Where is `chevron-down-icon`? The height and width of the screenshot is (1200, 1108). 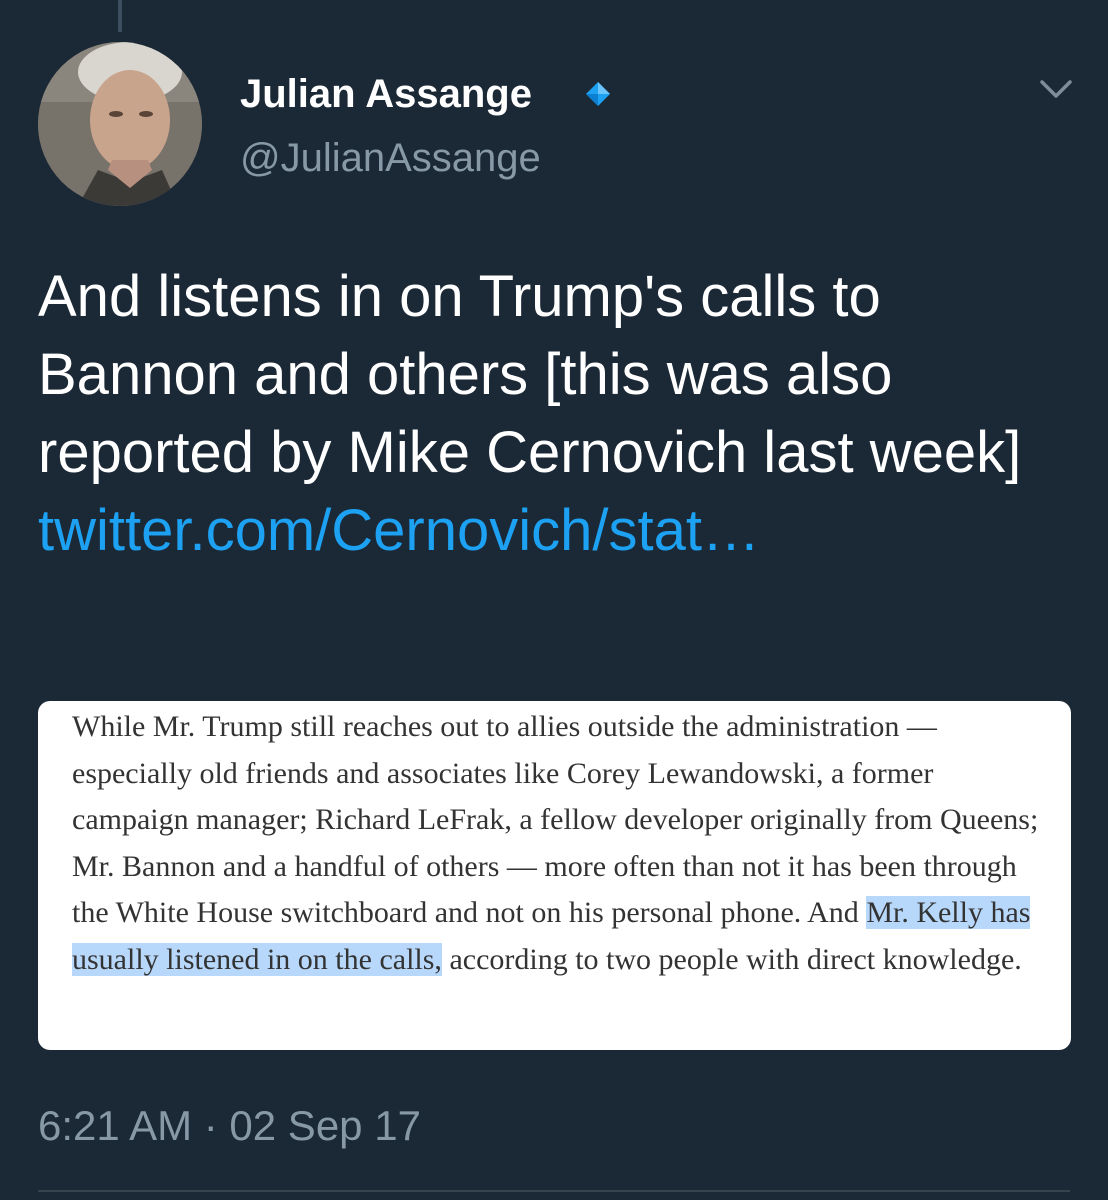 chevron-down-icon is located at coordinates (1056, 90).